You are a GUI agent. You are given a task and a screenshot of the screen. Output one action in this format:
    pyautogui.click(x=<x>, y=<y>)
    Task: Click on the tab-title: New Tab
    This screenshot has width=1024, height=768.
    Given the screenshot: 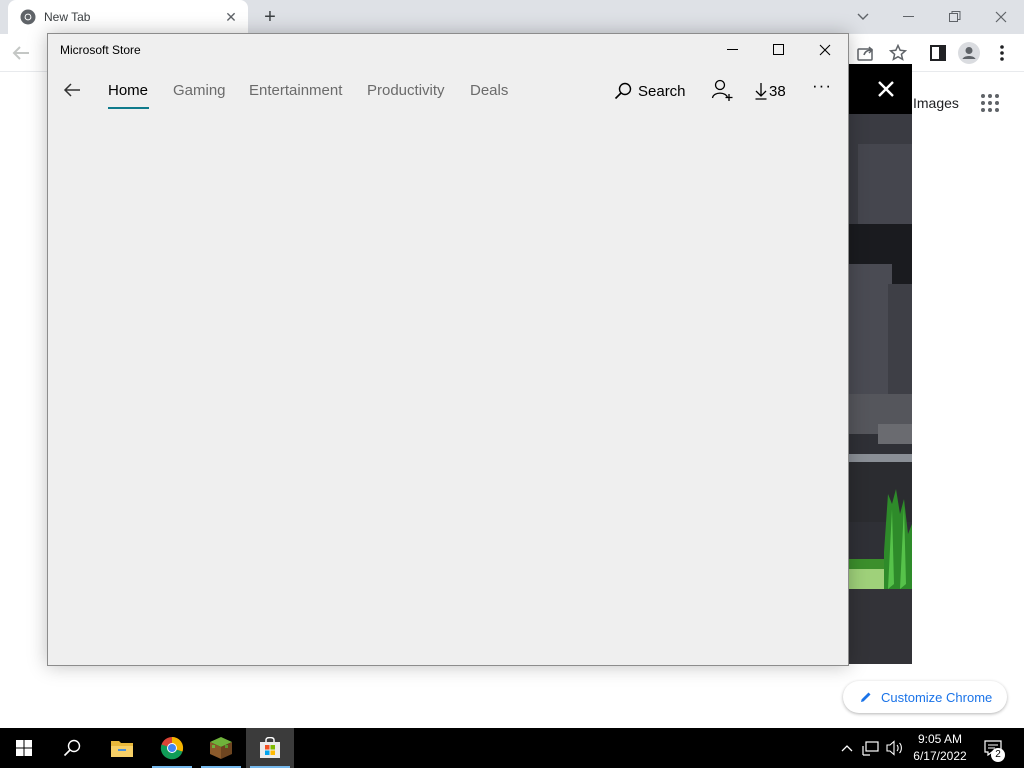 What is the action you would take?
    pyautogui.click(x=67, y=17)
    